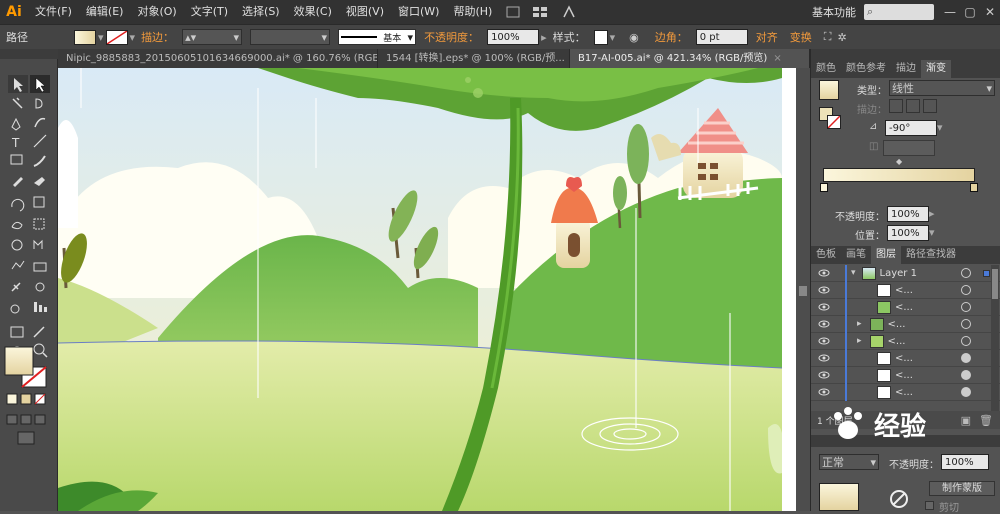  Describe the element at coordinates (18, 162) in the screenshot. I see `rectangle-tool-icon` at that location.